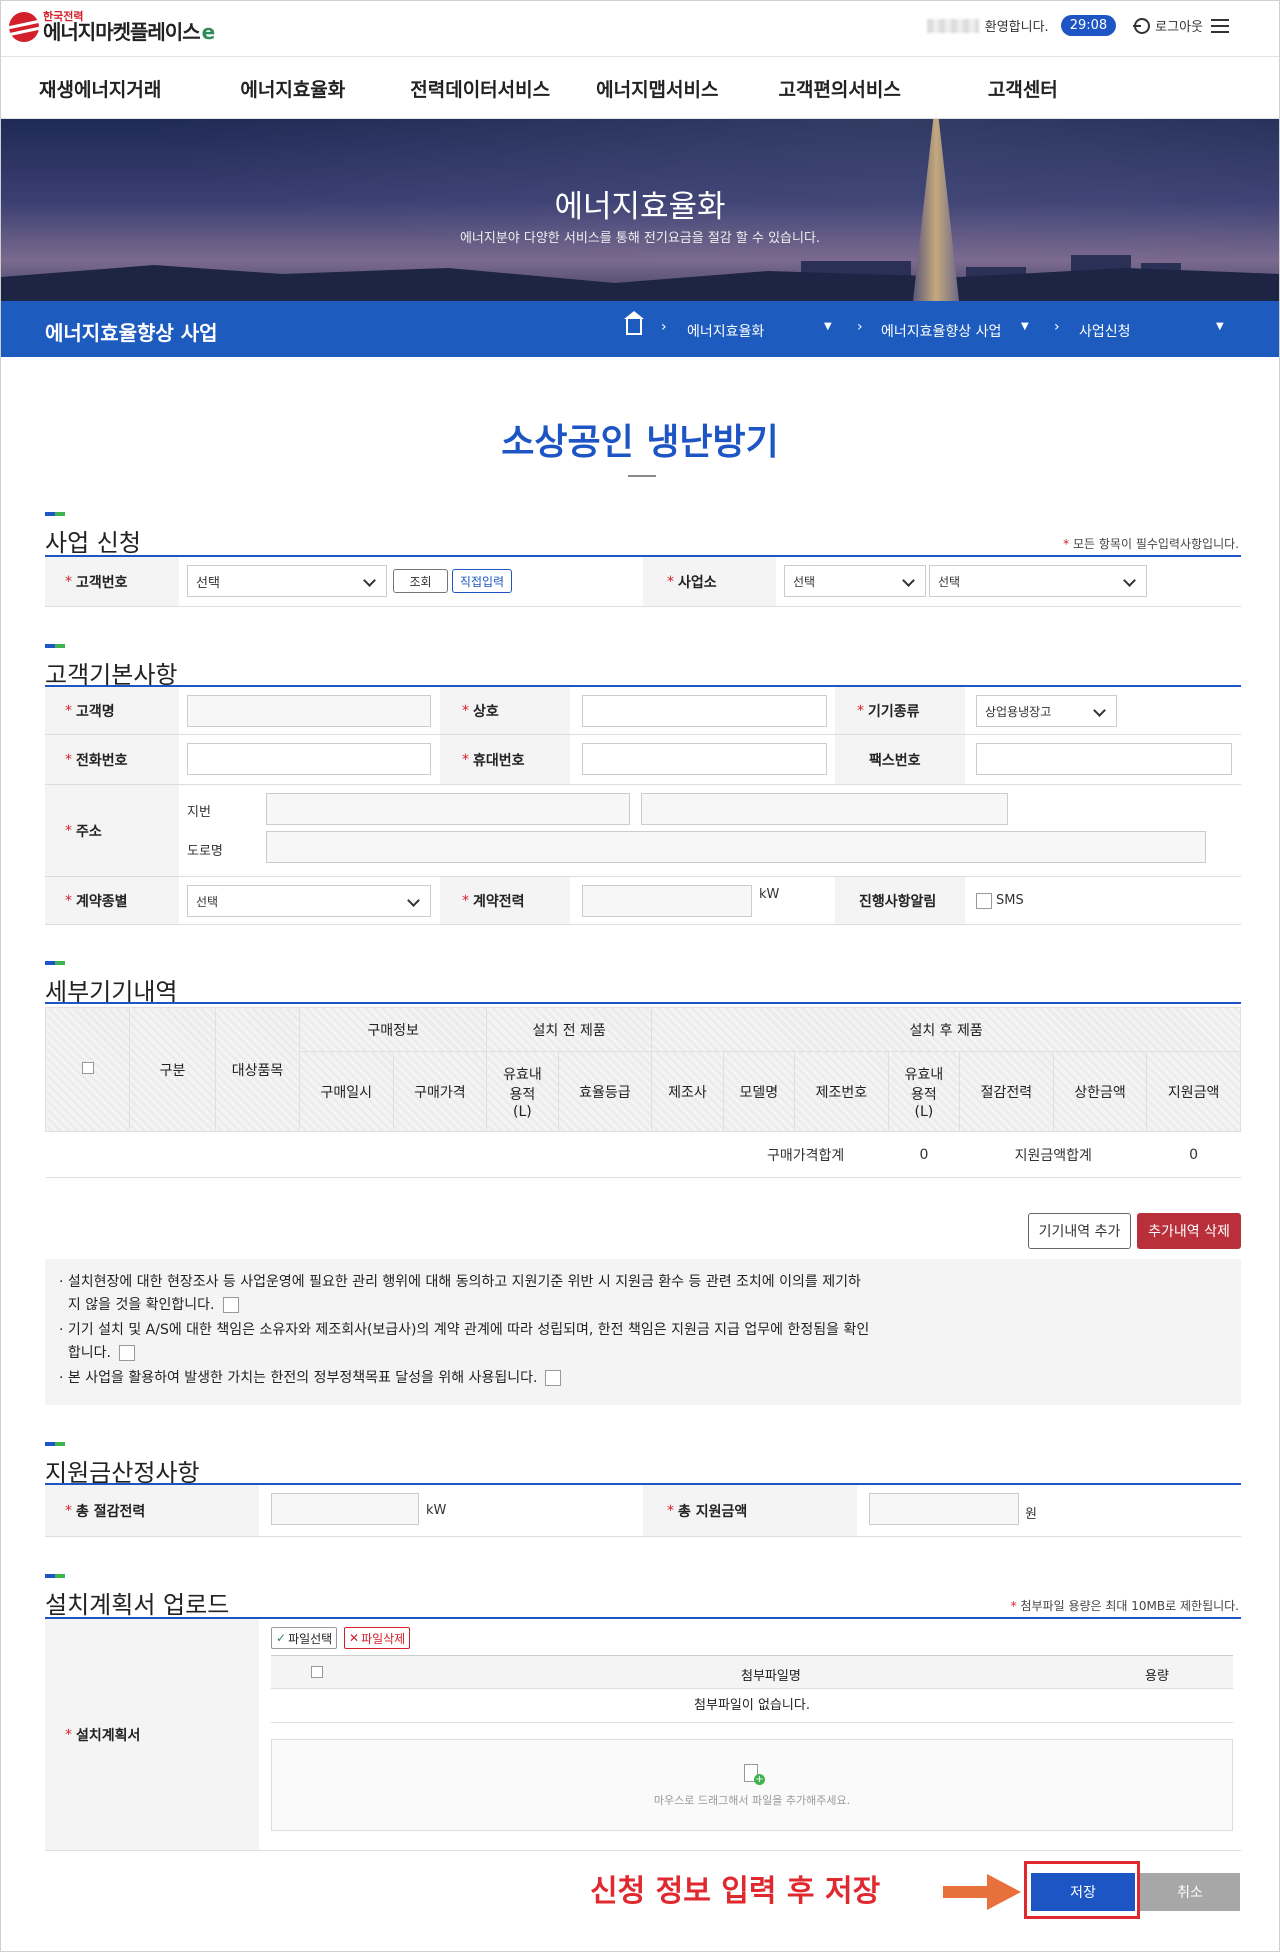  What do you see at coordinates (1079, 1231) in the screenshot?
I see `add-device-button: 기기내역 추가` at bounding box center [1079, 1231].